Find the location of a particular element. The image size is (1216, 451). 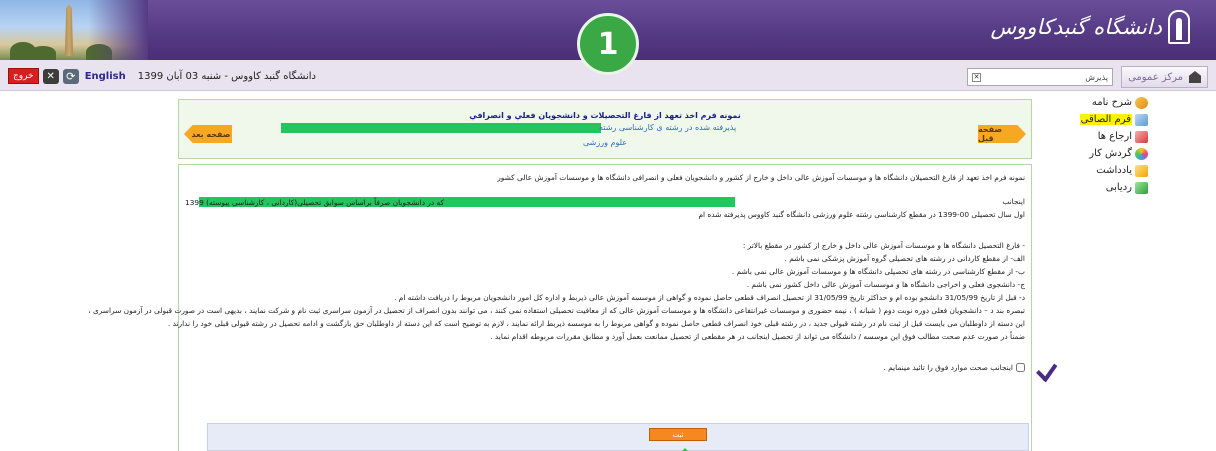

confirm-text: اینجانب صحت موارد فوق را تائید مینمایم . is located at coordinates (948, 367).